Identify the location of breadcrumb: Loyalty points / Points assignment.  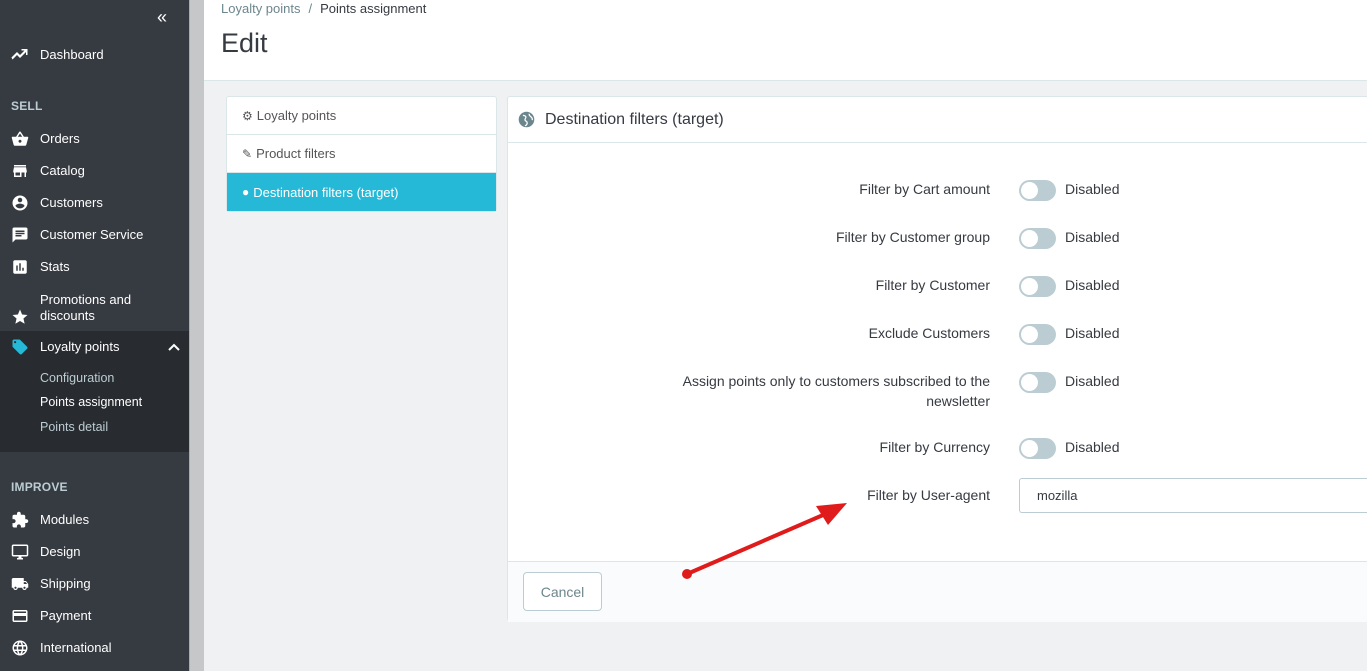
(323, 8).